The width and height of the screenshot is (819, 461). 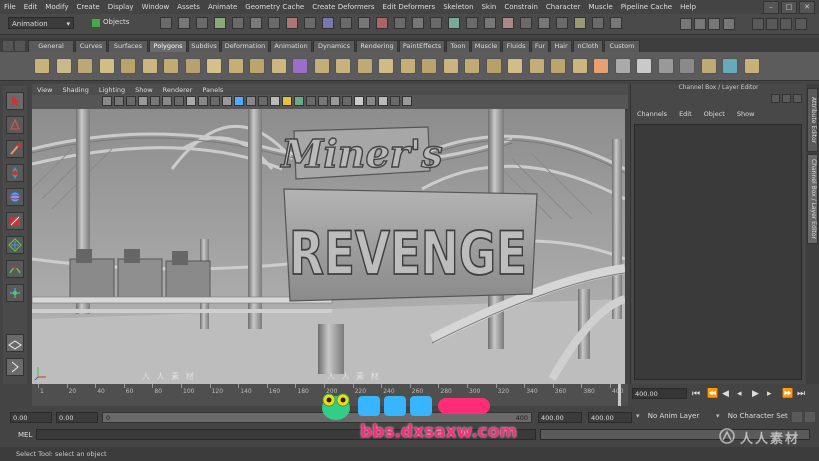 I want to click on shelf-edit-icon, so click(x=20, y=46).